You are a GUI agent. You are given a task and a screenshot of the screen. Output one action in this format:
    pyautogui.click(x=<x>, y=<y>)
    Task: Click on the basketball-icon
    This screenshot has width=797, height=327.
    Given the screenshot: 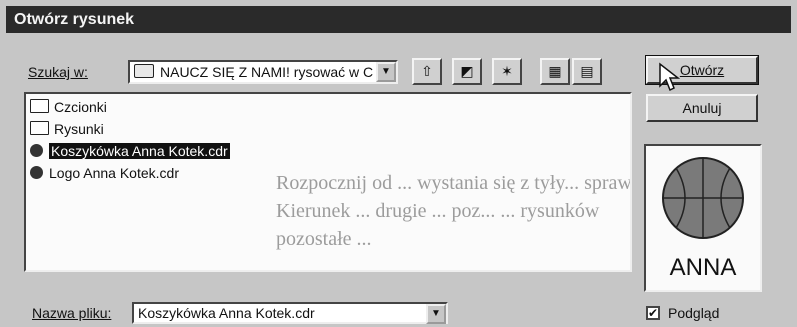 What is the action you would take?
    pyautogui.click(x=703, y=198)
    